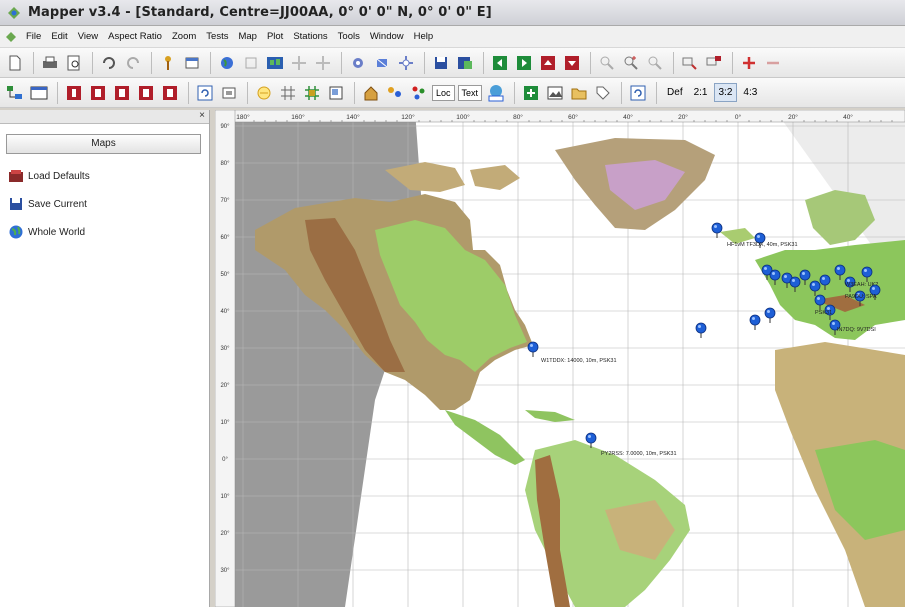  I want to click on sun-button, so click(264, 93).